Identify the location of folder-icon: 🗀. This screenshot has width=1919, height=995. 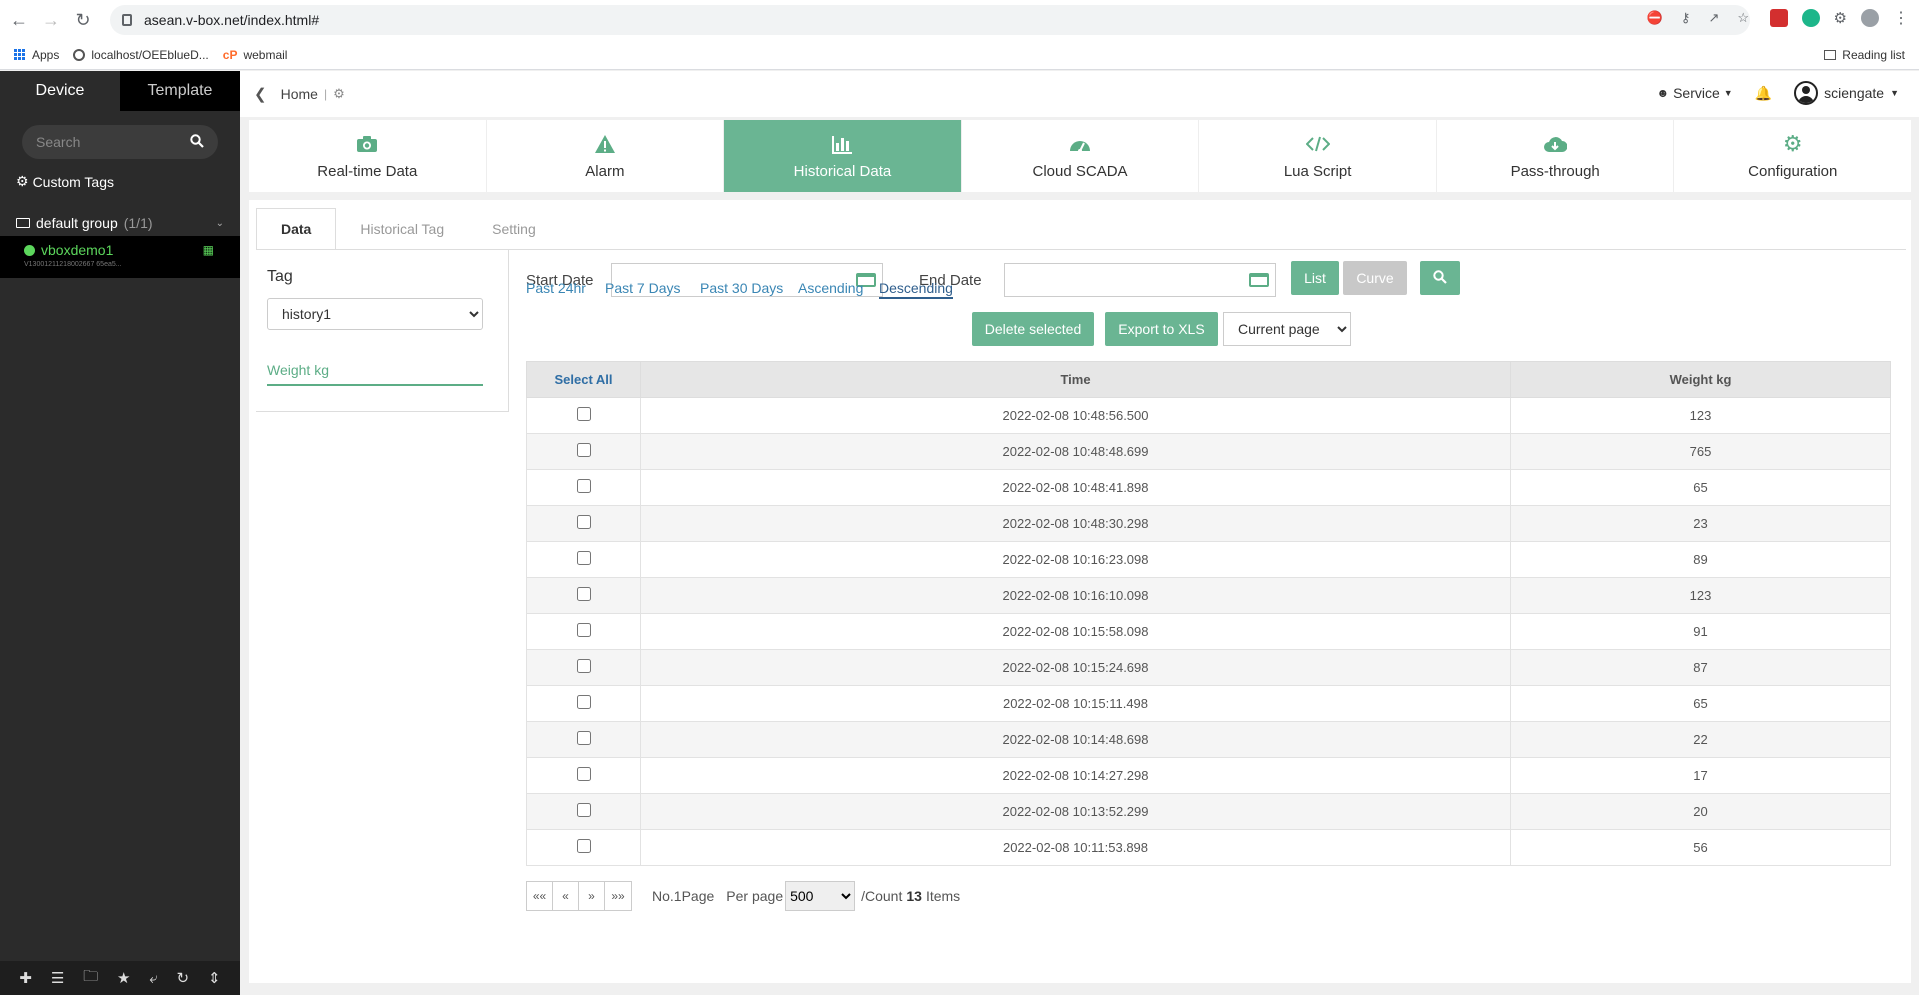
(90, 978).